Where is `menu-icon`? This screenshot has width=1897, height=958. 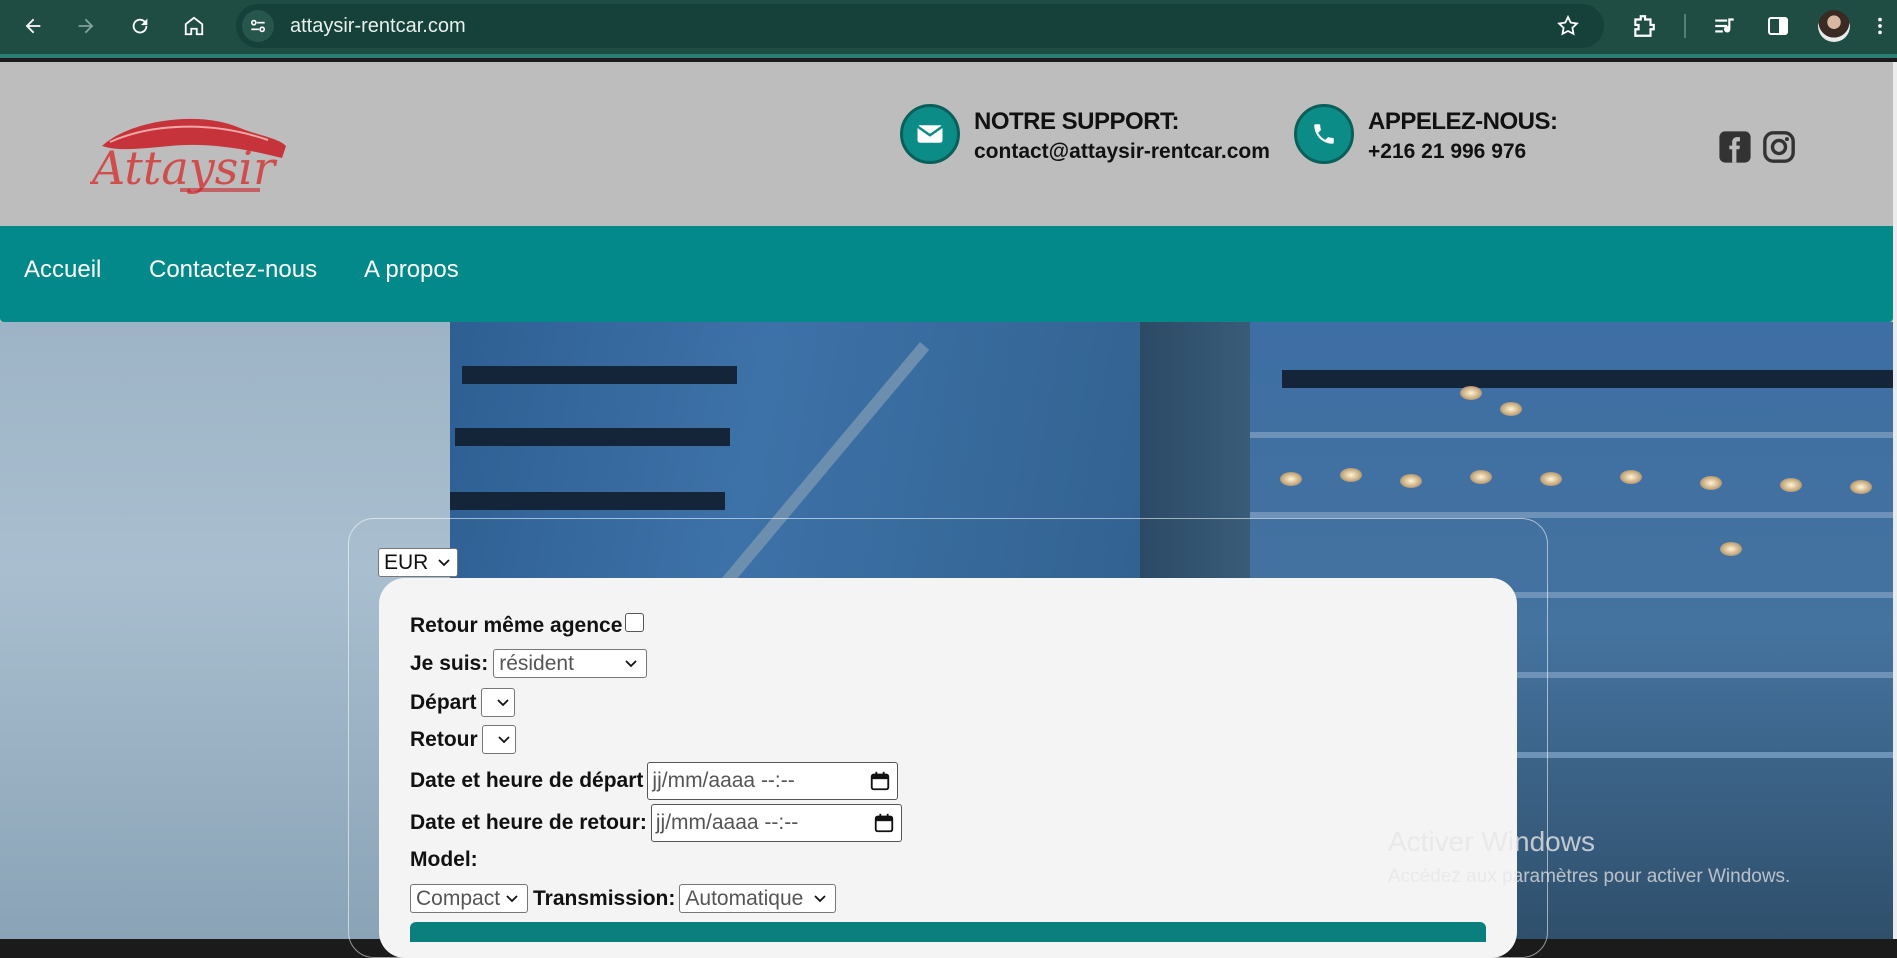
menu-icon is located at coordinates (1880, 26).